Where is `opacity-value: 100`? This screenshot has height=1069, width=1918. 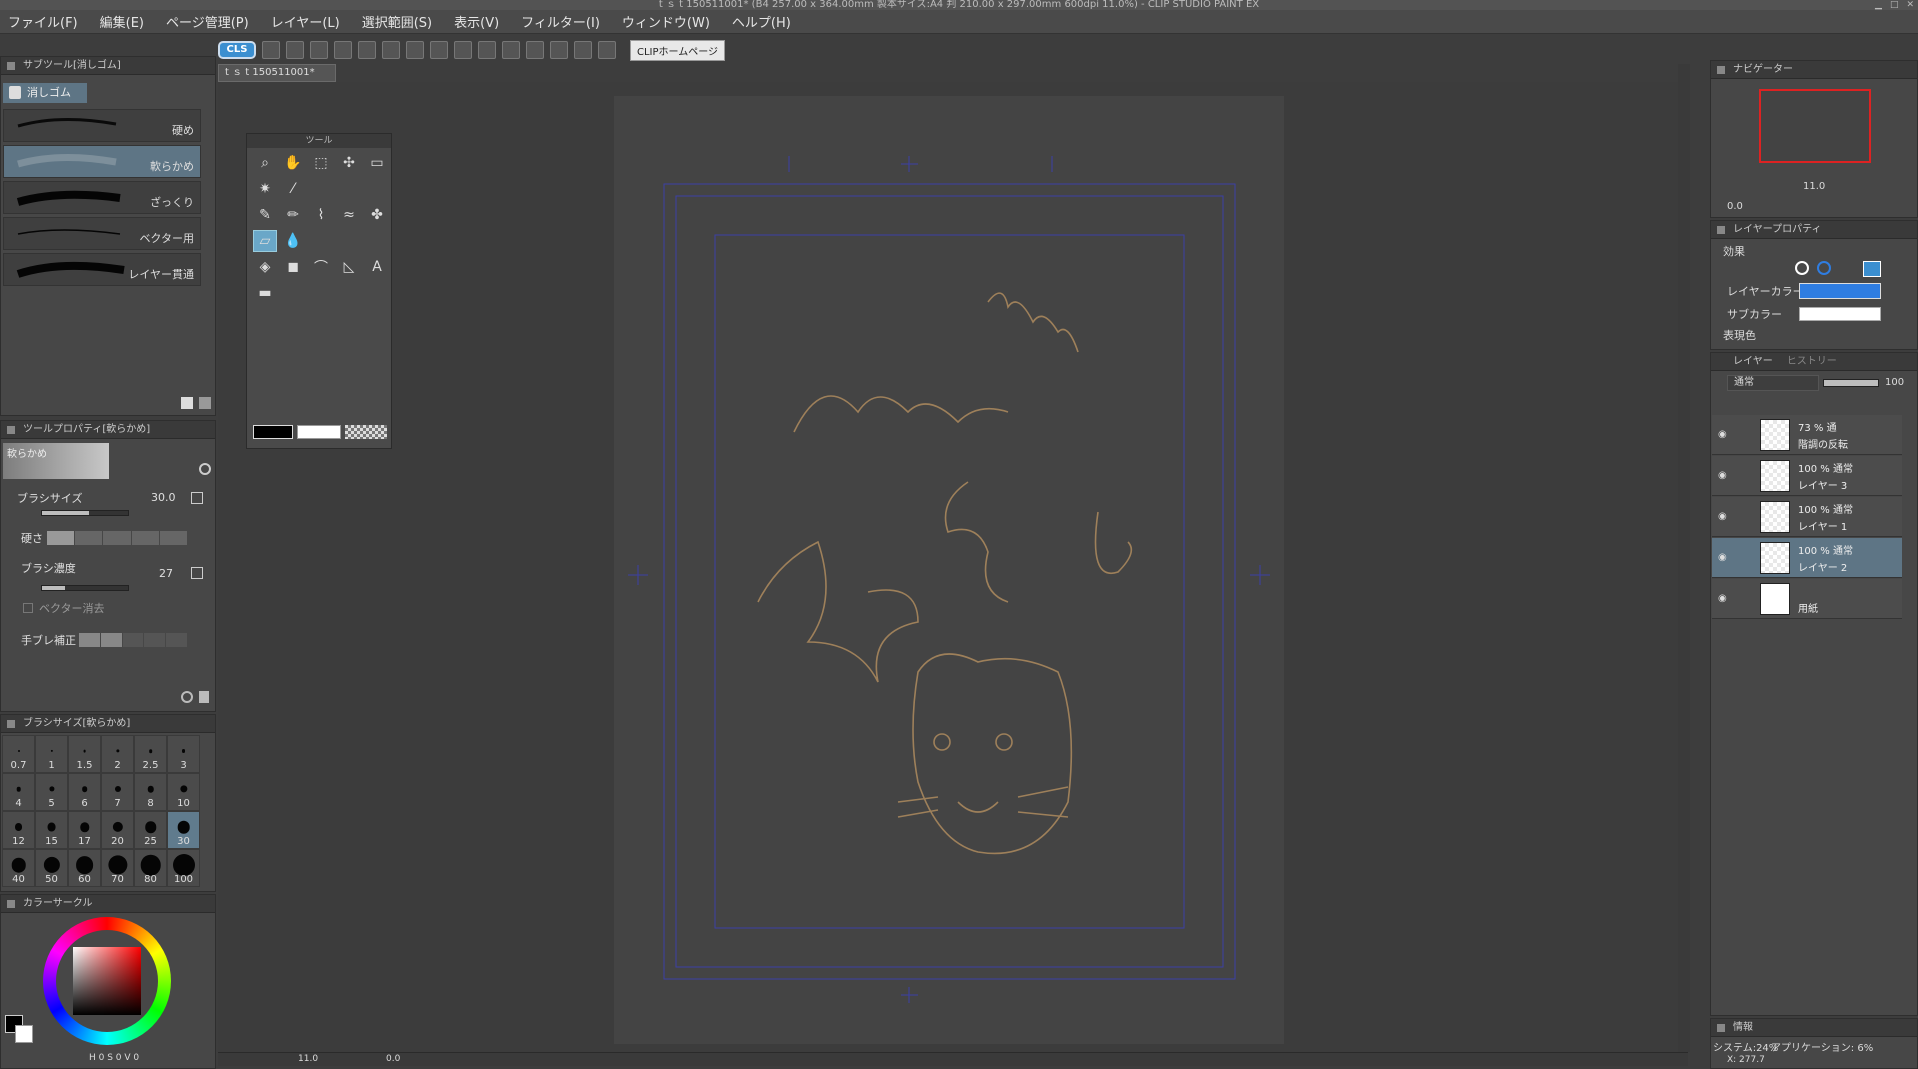
opacity-value: 100 is located at coordinates (1894, 382).